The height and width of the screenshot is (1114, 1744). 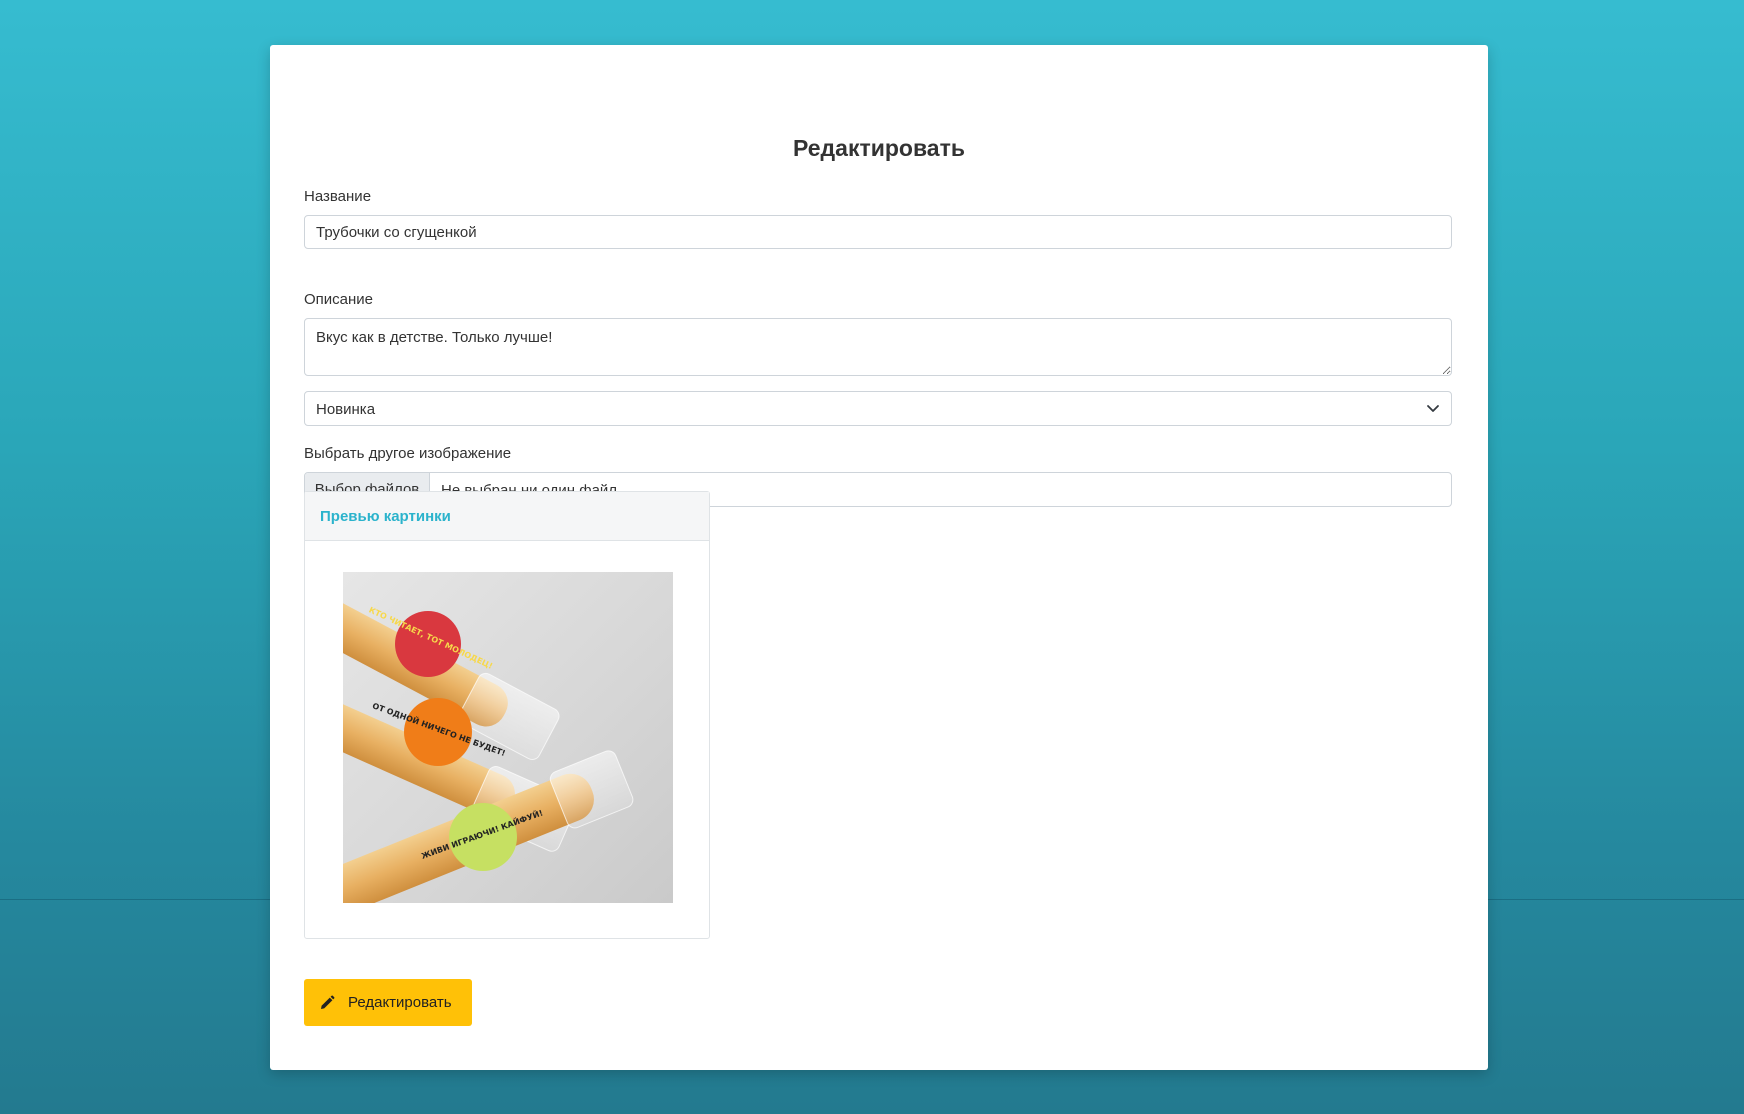 What do you see at coordinates (507, 516) in the screenshot?
I see `preview-header: Превью картинки` at bounding box center [507, 516].